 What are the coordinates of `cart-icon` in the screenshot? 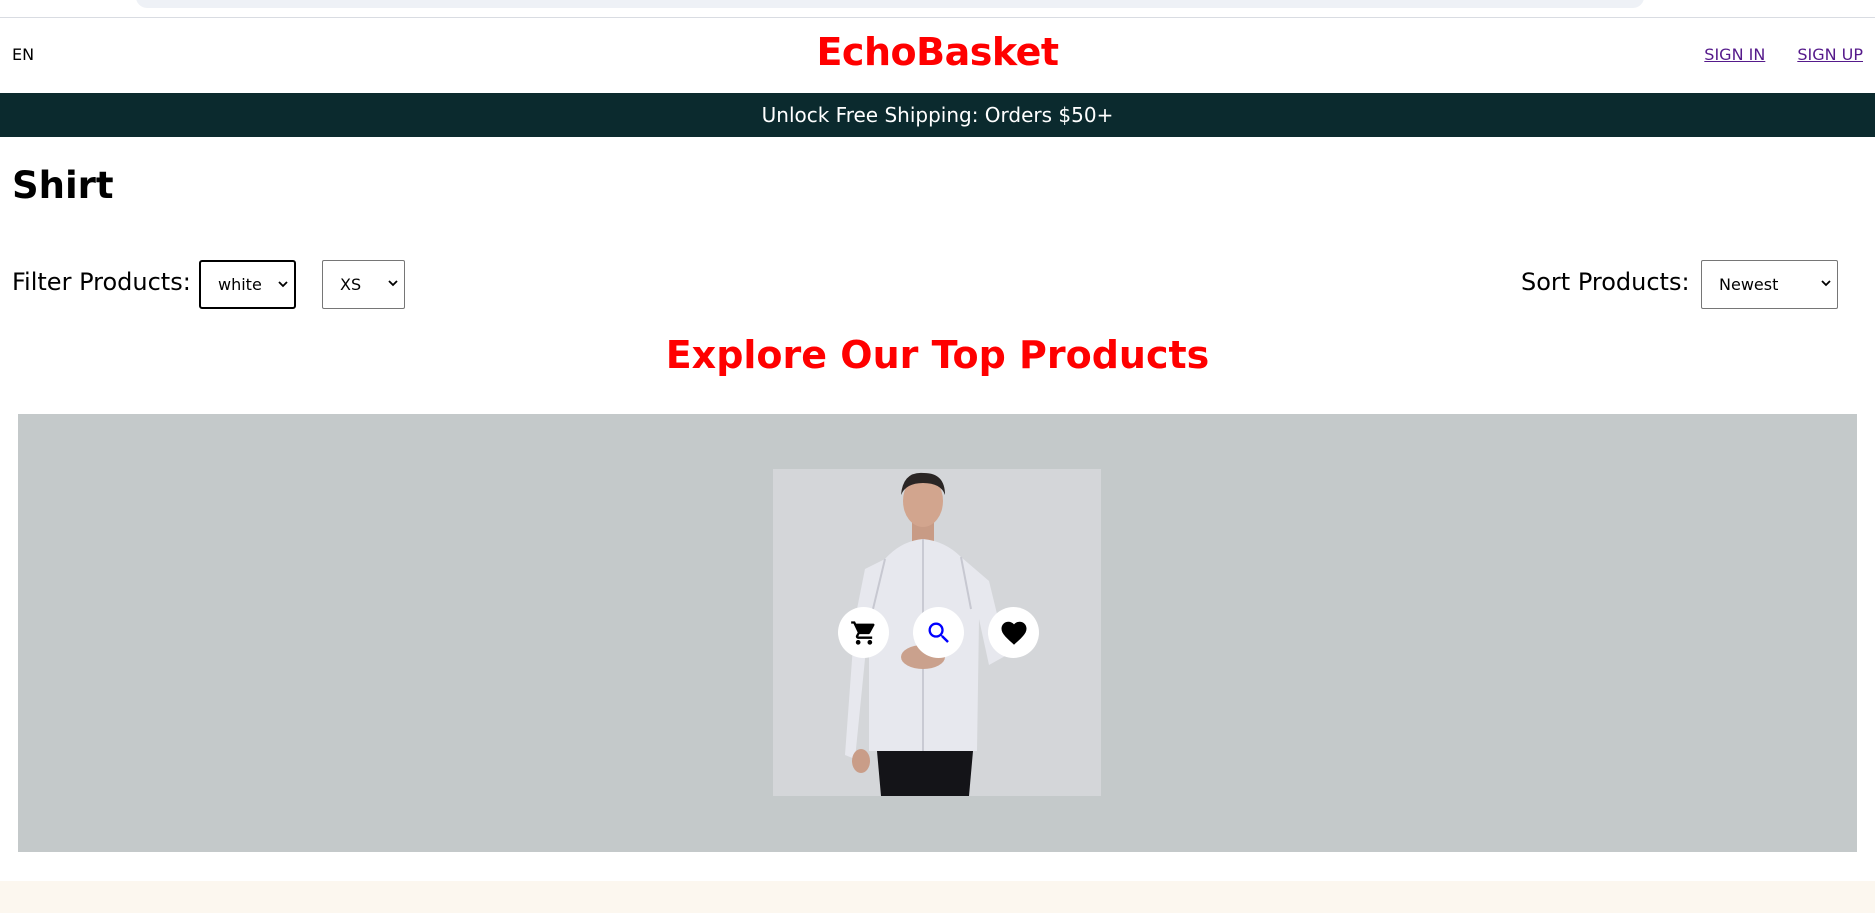 It's located at (862, 632).